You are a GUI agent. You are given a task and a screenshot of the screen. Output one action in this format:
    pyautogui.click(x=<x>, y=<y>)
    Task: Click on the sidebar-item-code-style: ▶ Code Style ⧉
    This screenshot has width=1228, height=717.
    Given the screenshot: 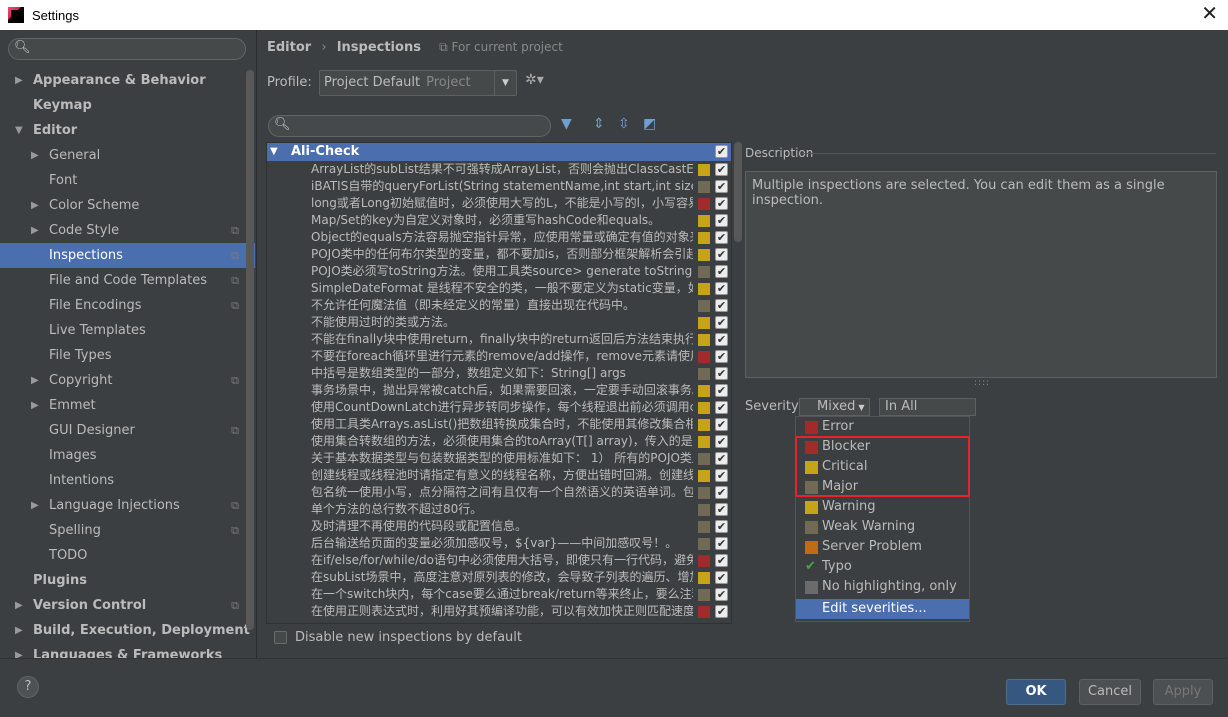 What is the action you would take?
    pyautogui.click(x=127, y=230)
    